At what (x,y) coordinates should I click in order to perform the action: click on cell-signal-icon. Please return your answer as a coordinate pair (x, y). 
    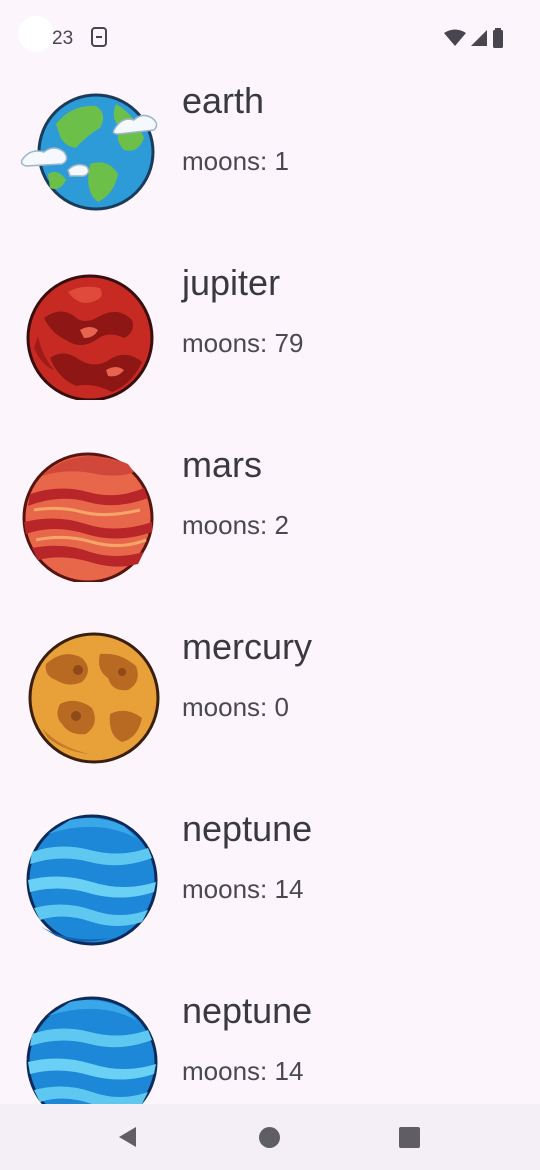
    Looking at the image, I should click on (479, 38).